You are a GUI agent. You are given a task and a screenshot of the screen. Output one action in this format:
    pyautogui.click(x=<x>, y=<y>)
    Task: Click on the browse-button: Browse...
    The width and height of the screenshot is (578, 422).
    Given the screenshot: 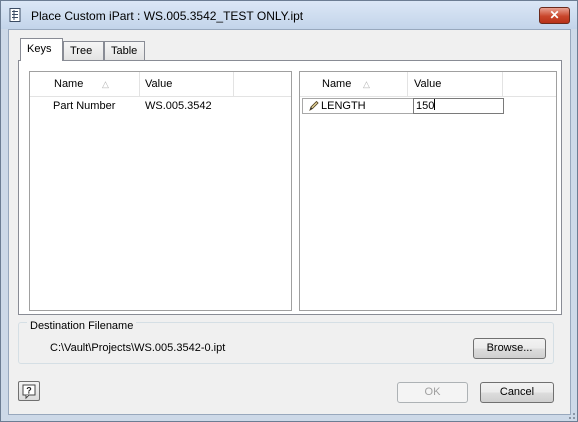 What is the action you would take?
    pyautogui.click(x=509, y=348)
    